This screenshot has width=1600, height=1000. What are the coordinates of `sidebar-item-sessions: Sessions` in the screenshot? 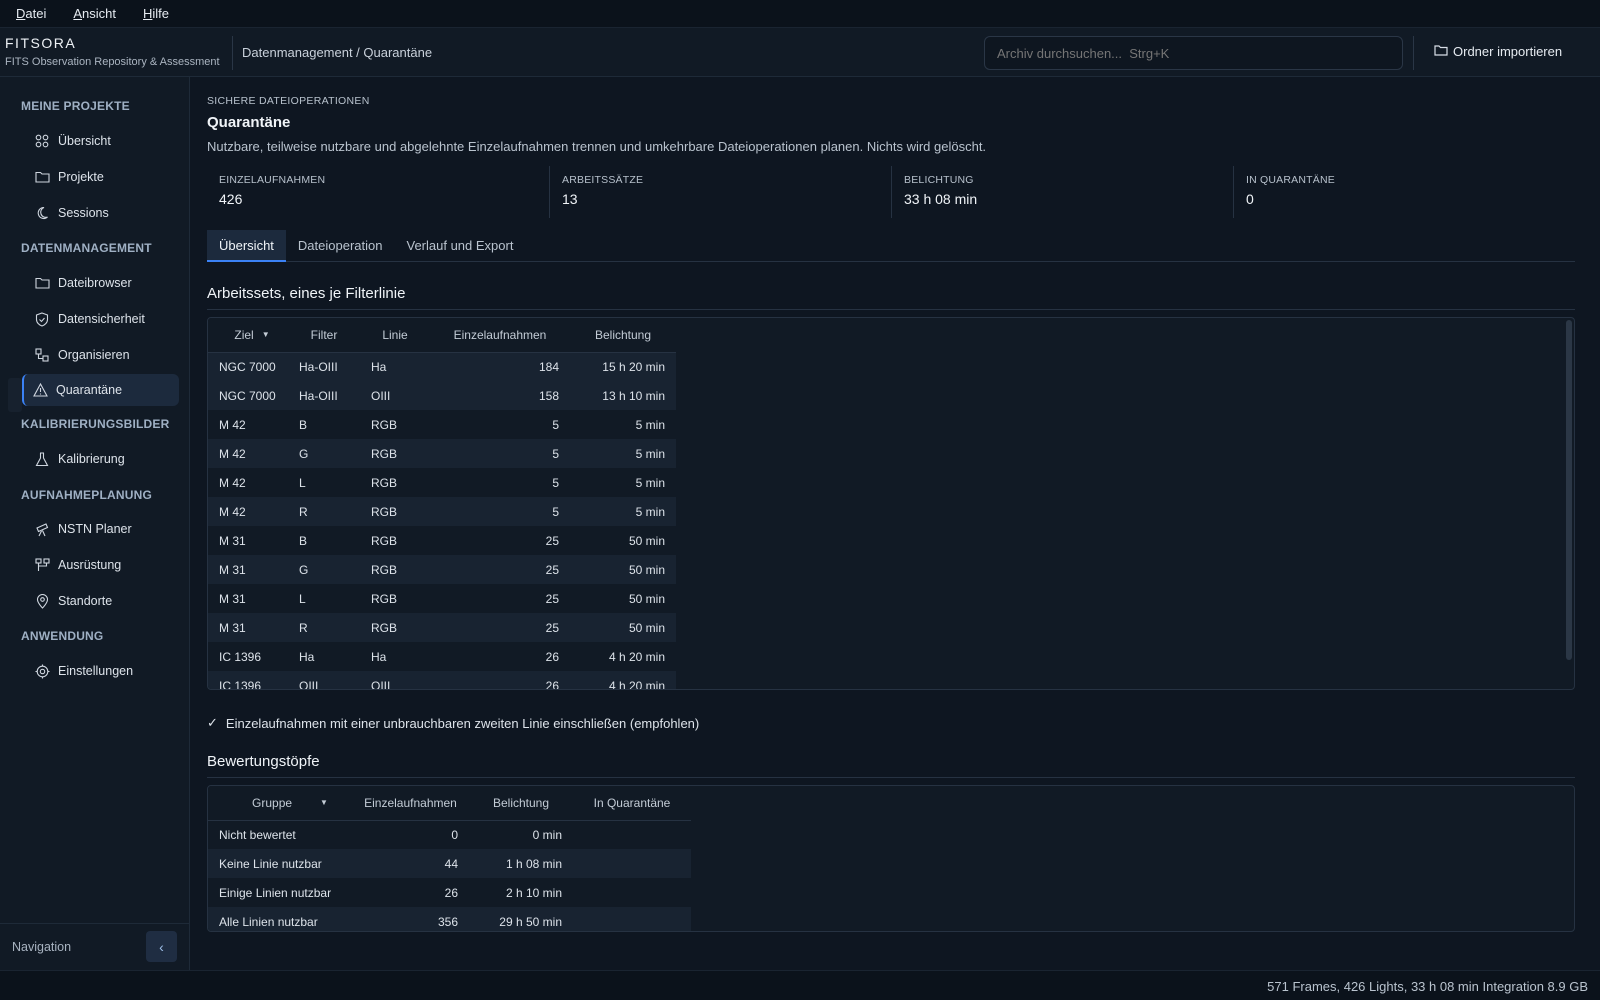 It's located at (102, 213).